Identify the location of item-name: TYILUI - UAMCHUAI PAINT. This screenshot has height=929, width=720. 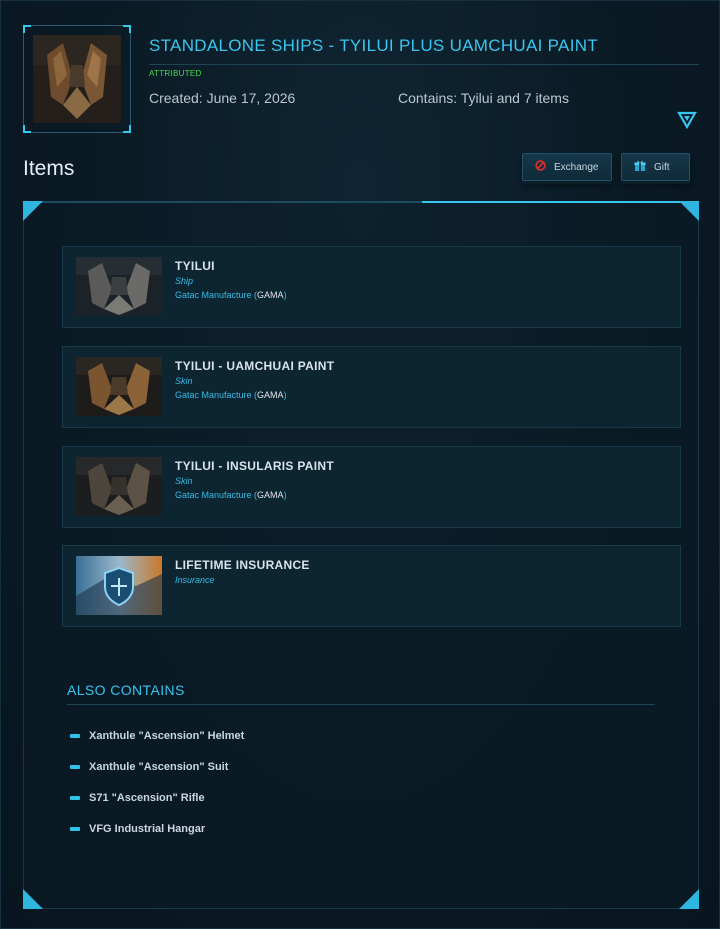
(255, 366).